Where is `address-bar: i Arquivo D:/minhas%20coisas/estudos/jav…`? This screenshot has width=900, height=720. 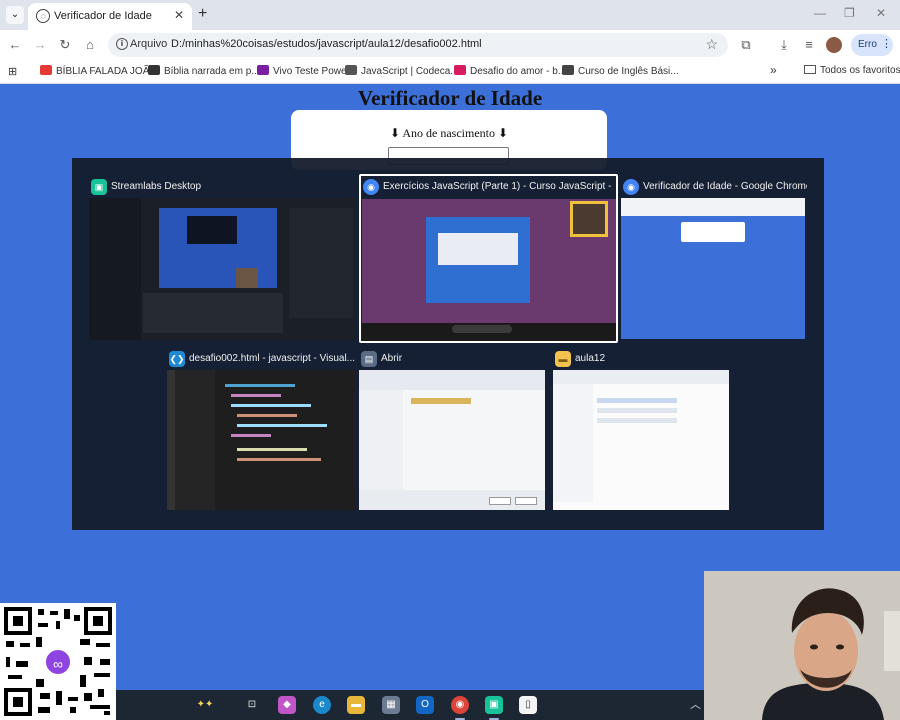 address-bar: i Arquivo D:/minhas%20coisas/estudos/jav… is located at coordinates (418, 45).